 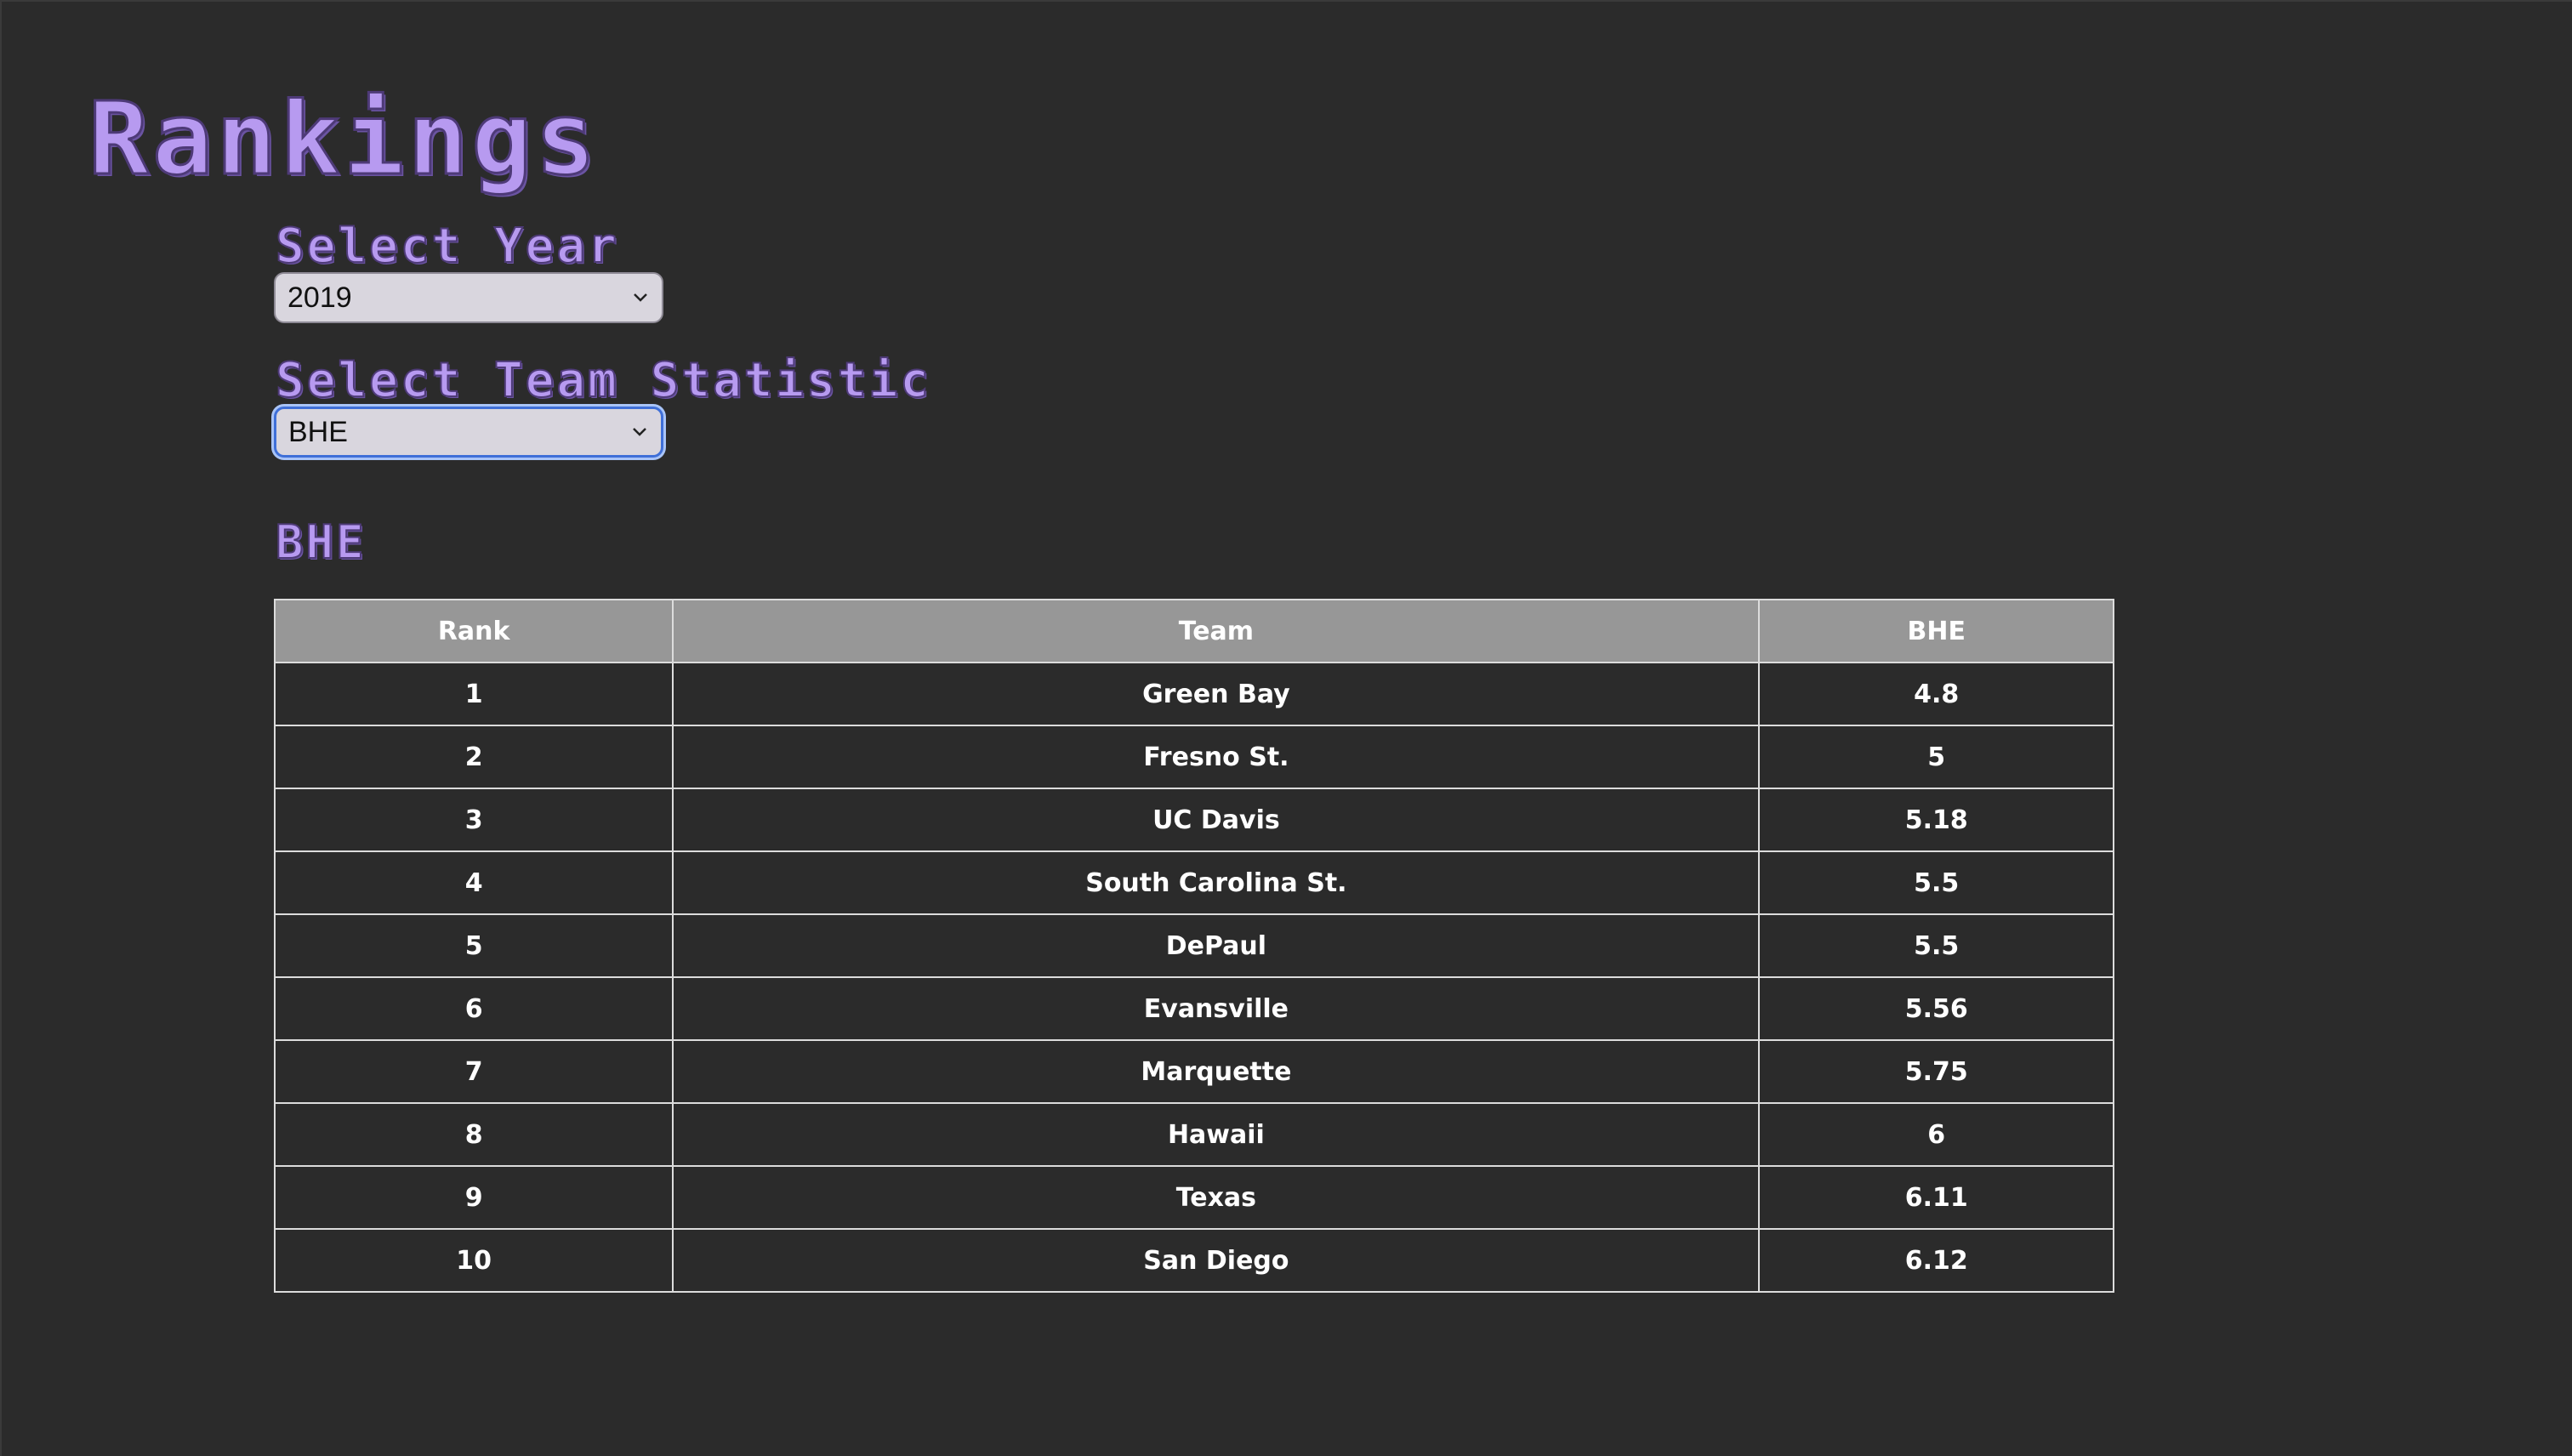 What do you see at coordinates (1217, 757) in the screenshot?
I see `team-cell: Fresno St.` at bounding box center [1217, 757].